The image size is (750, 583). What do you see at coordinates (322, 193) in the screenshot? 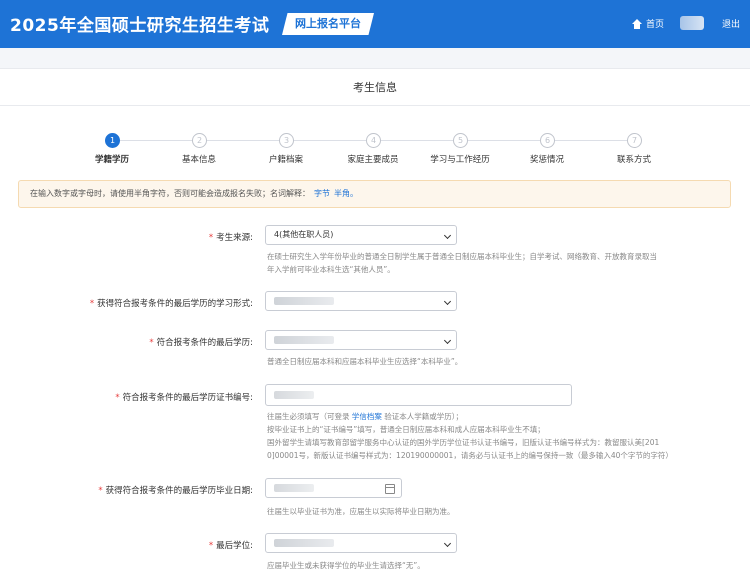
I see `glossary-link-byte: 字节` at bounding box center [322, 193].